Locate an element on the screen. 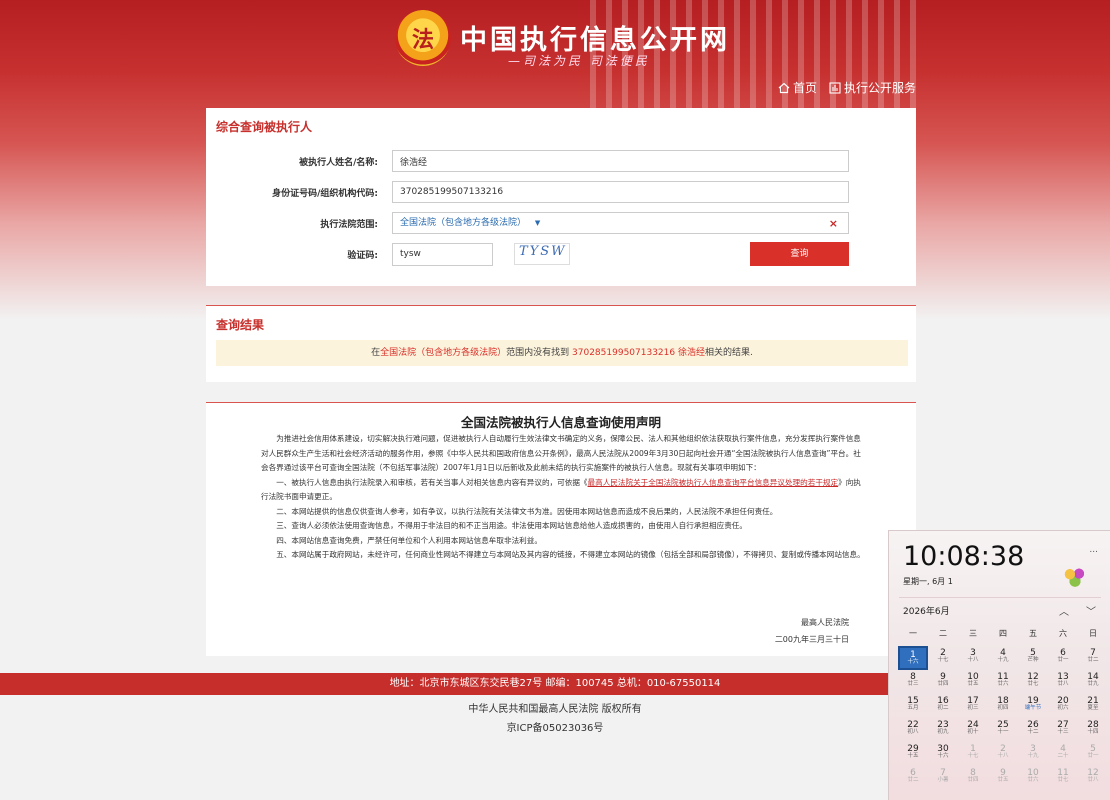  calendar-day: 8 廿三 is located at coordinates (913, 682).